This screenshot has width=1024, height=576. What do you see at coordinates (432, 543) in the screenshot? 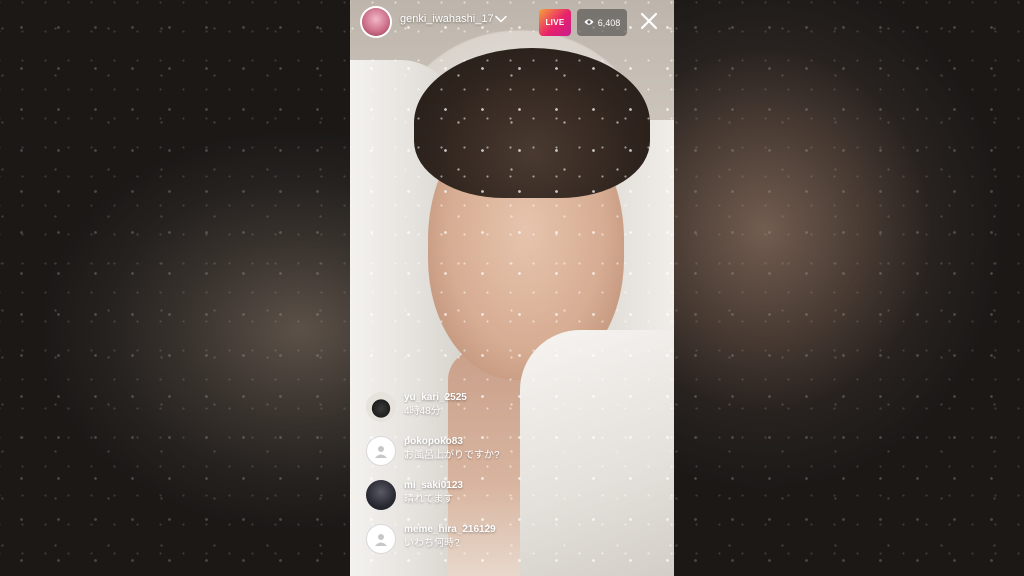
I see `comment-text: いわち何時?` at bounding box center [432, 543].